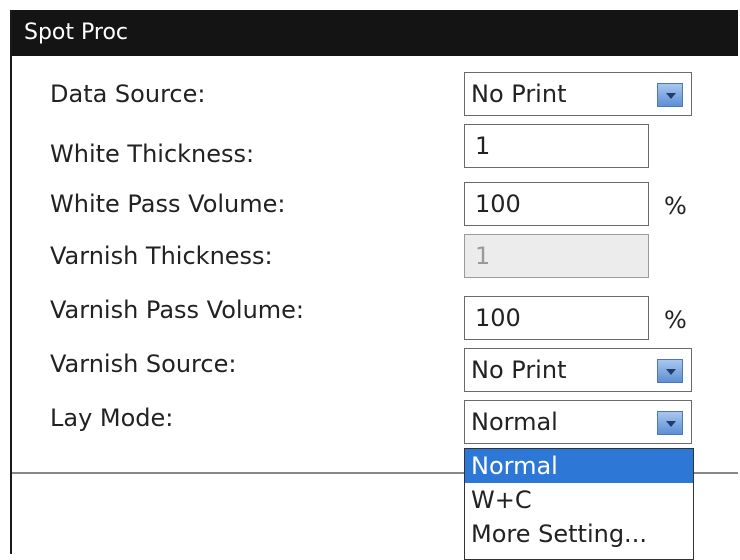 Image resolution: width=740 pixels, height=560 pixels. Describe the element at coordinates (519, 370) in the screenshot. I see `varnish-source-value: No Print` at that location.